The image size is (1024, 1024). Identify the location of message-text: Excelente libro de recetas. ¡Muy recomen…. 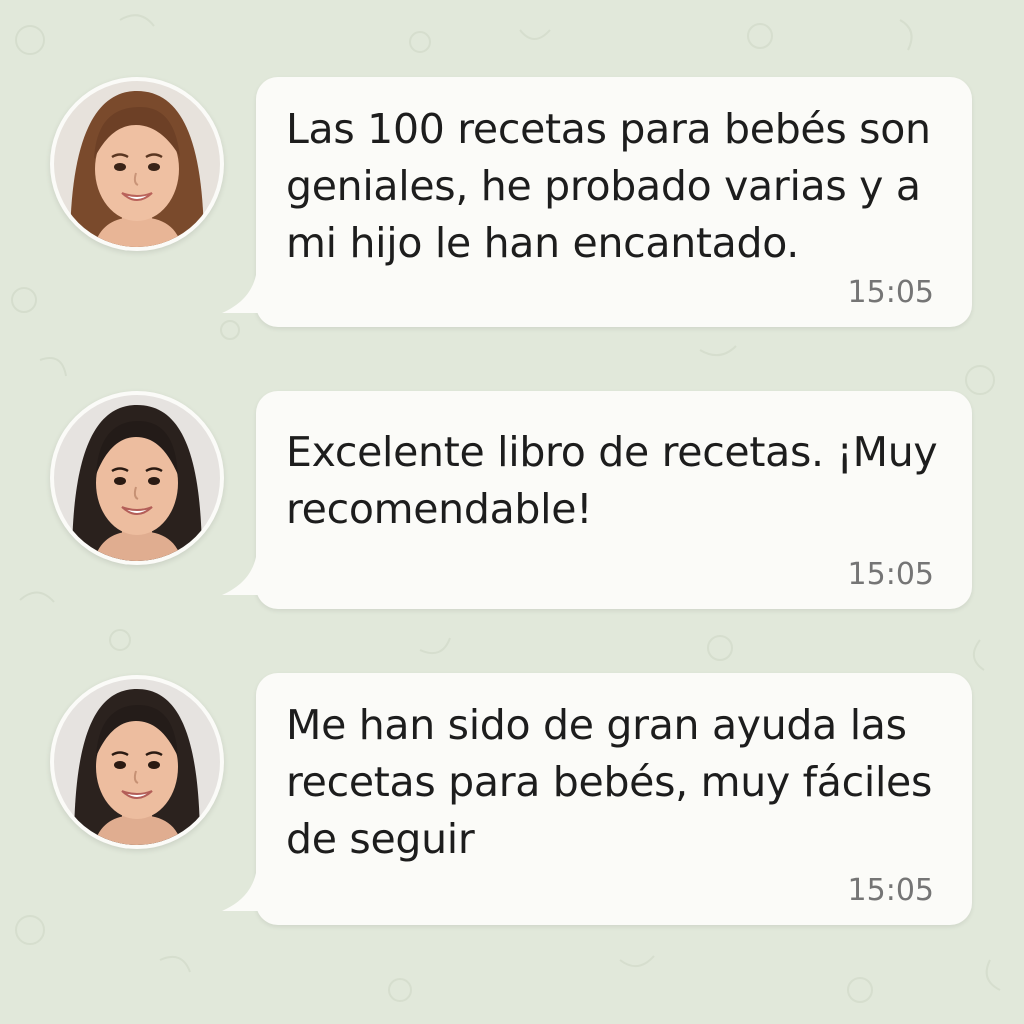
(612, 480).